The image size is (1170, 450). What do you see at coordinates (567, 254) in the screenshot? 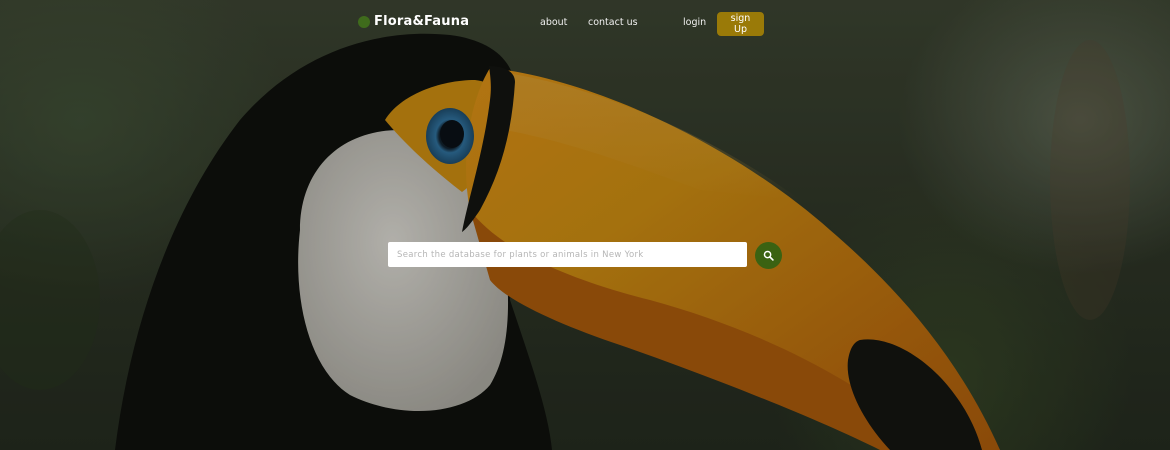
I see `search-input` at bounding box center [567, 254].